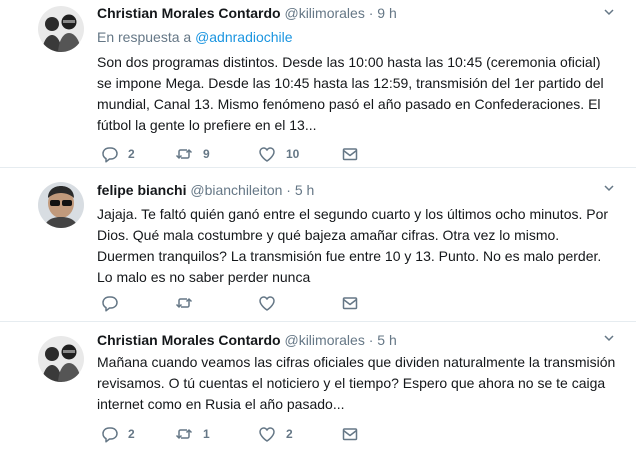 This screenshot has width=636, height=451. I want to click on reply-prefix: En respuesta a, so click(144, 37).